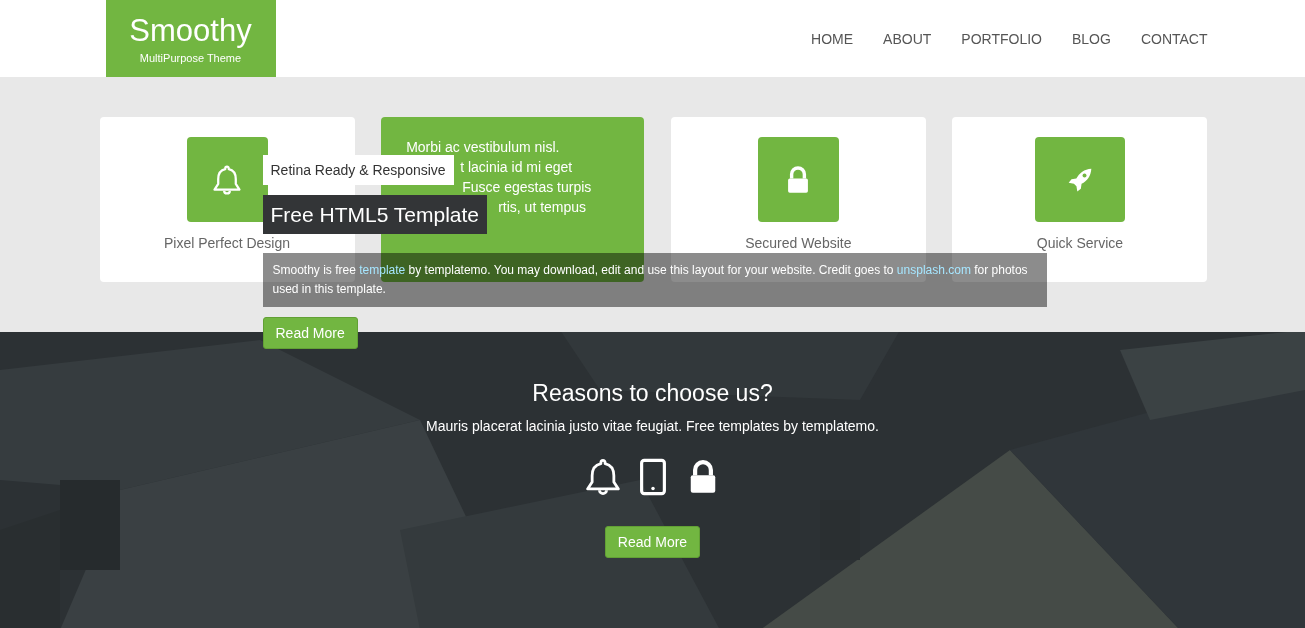 This screenshot has height=628, width=1305. What do you see at coordinates (652, 393) in the screenshot?
I see `section-heading: Reasons to choose us?` at bounding box center [652, 393].